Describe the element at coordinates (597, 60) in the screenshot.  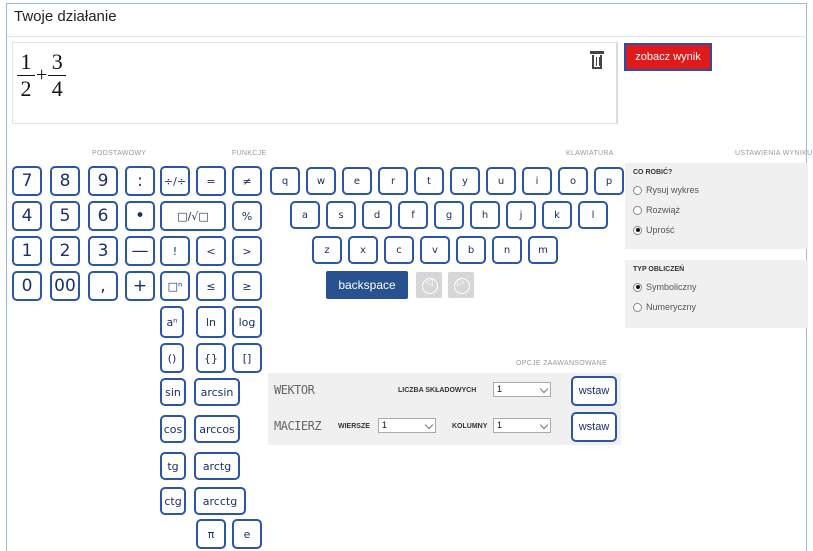
I see `trash-icon` at that location.